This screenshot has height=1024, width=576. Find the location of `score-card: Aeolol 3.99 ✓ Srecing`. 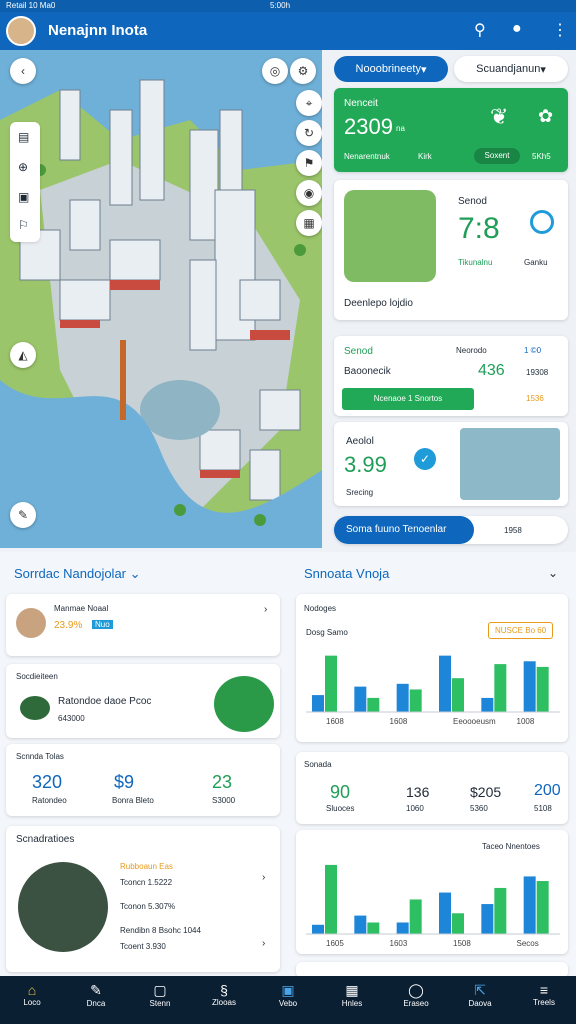

score-card: Aeolol 3.99 ✓ Srecing is located at coordinates (451, 464).